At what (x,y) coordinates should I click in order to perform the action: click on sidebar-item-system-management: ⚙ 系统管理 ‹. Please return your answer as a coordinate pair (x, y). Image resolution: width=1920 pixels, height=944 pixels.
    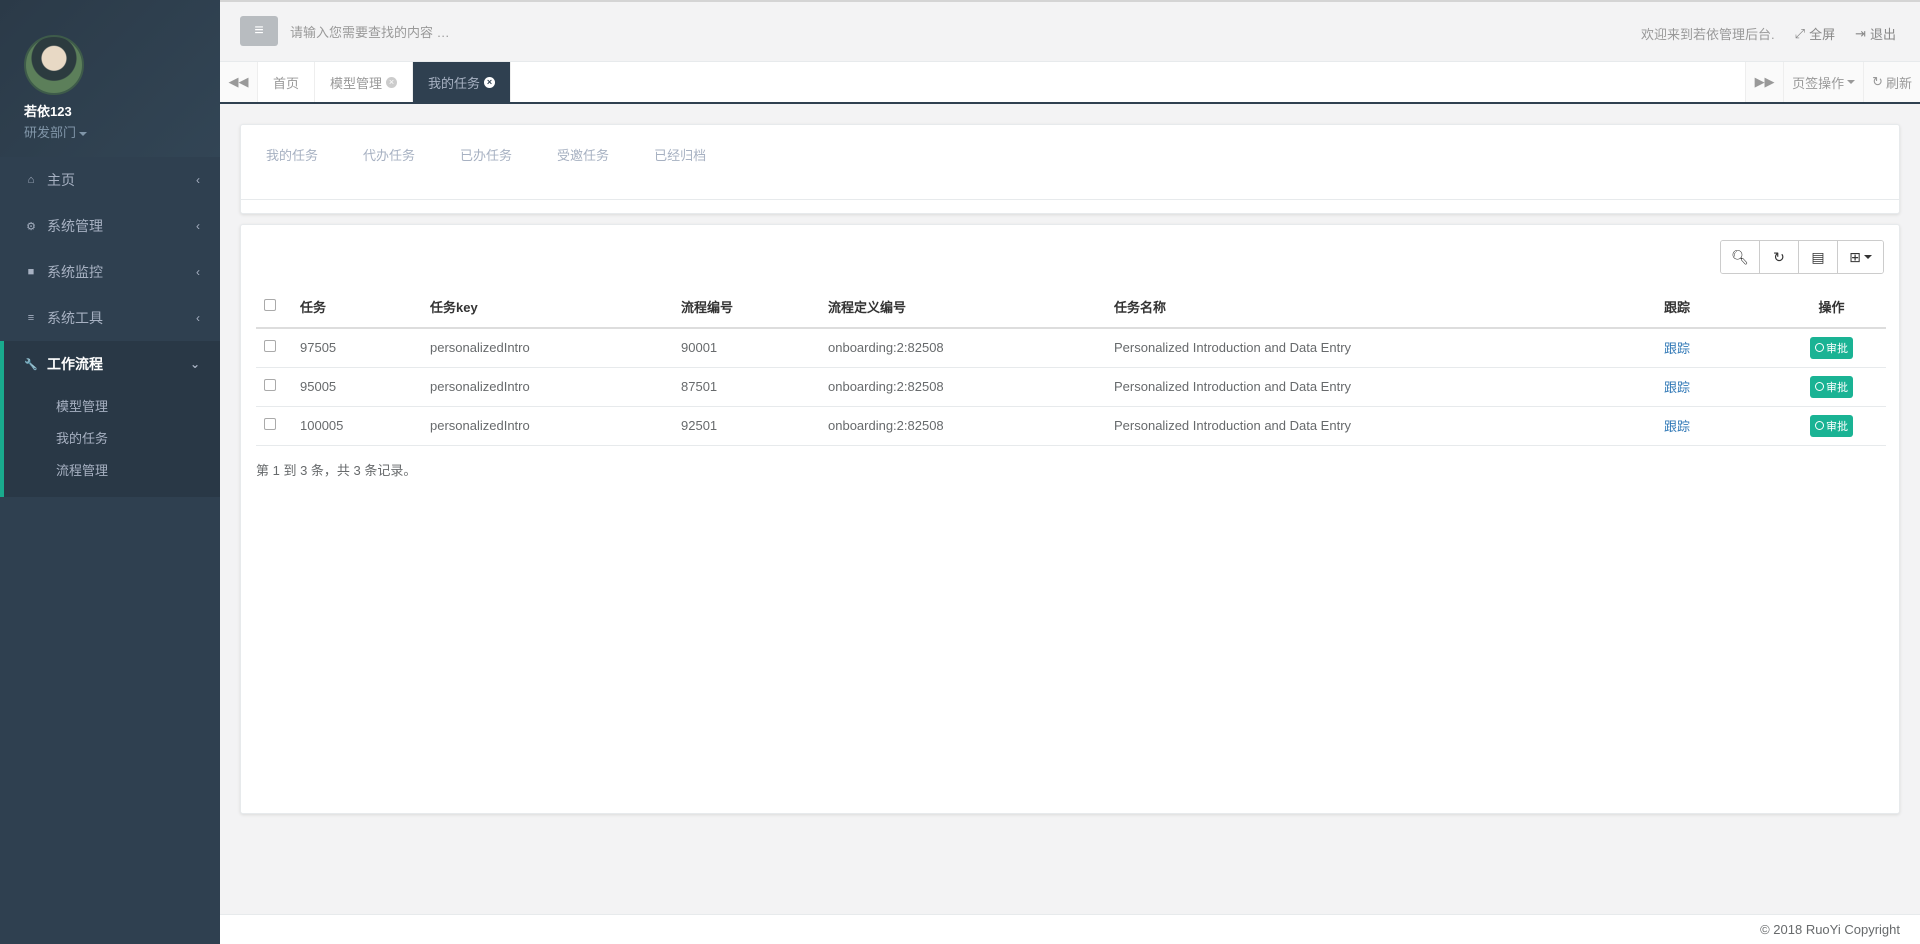
    Looking at the image, I should click on (110, 226).